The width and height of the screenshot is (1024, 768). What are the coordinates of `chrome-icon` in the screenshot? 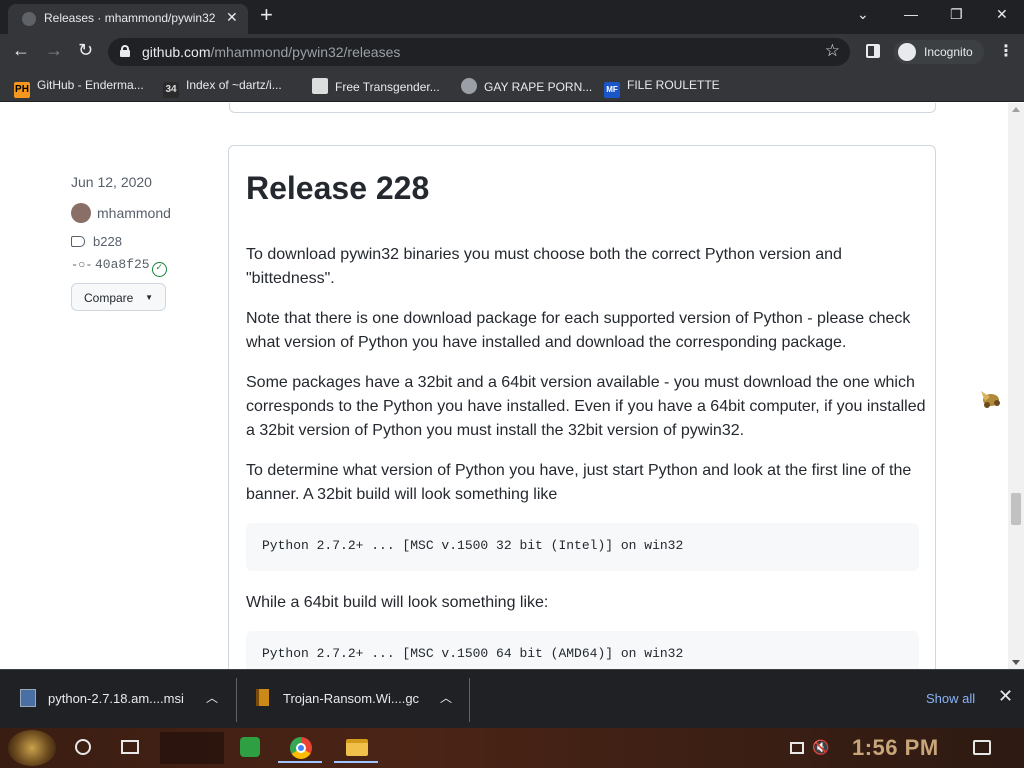 It's located at (301, 748).